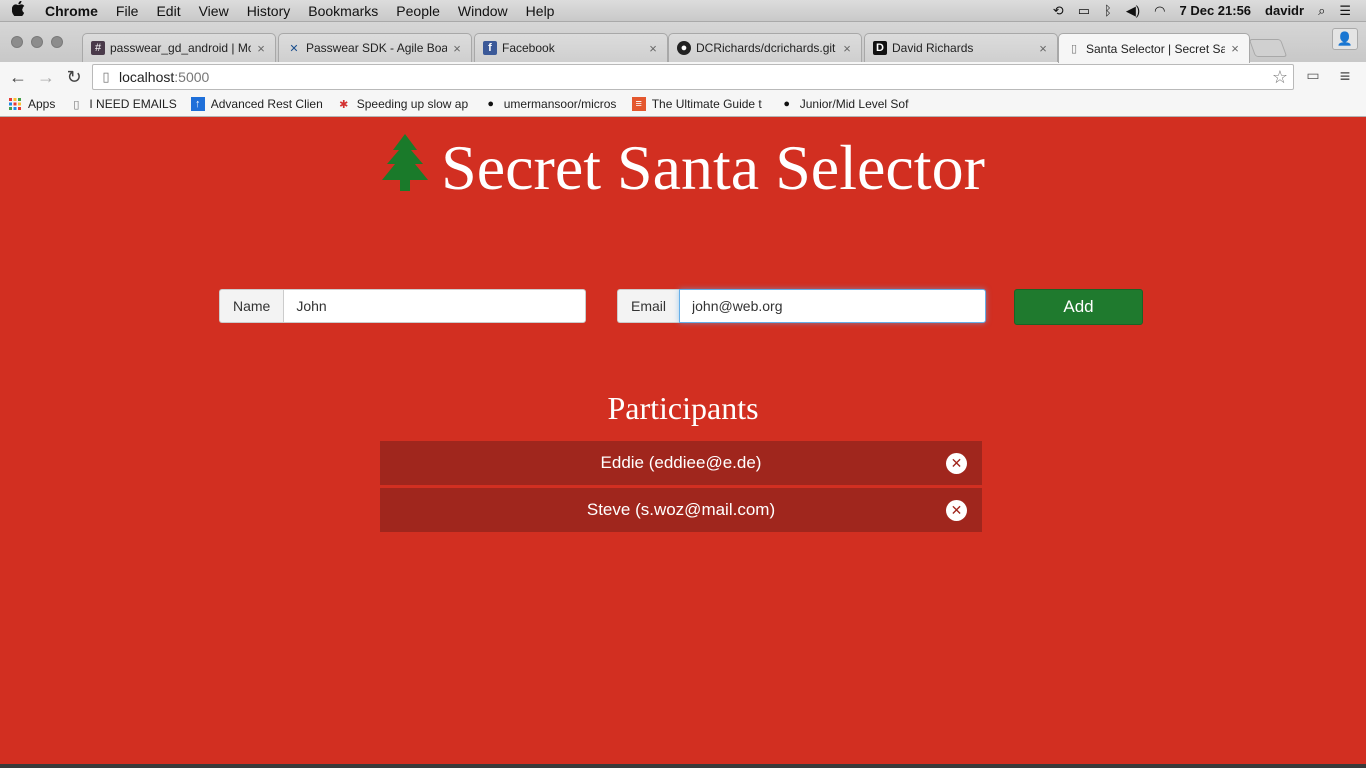 Image resolution: width=1366 pixels, height=768 pixels. Describe the element at coordinates (1313, 76) in the screenshot. I see `cast-icon: ▭` at that location.